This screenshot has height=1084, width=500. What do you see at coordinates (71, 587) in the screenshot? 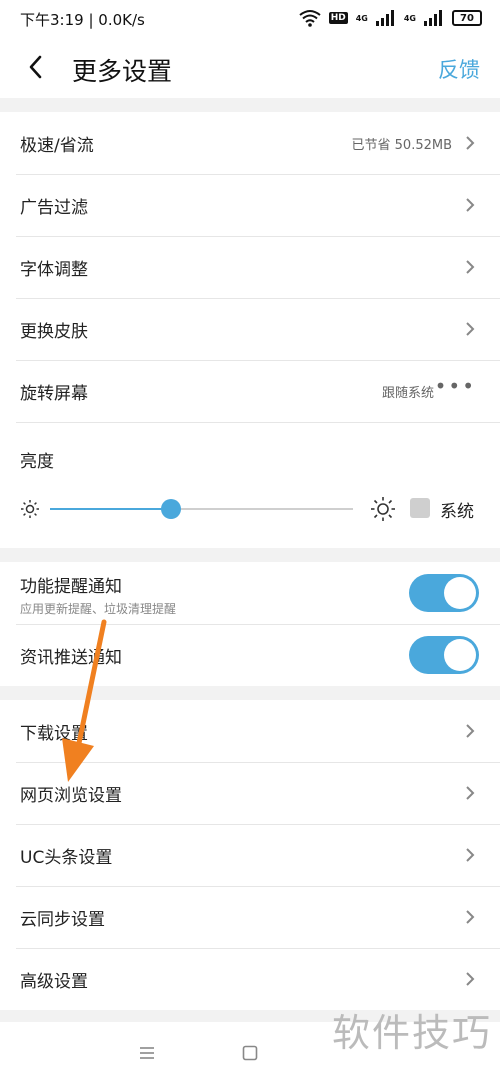
I see `setting-label: 功能提醒通知` at bounding box center [71, 587].